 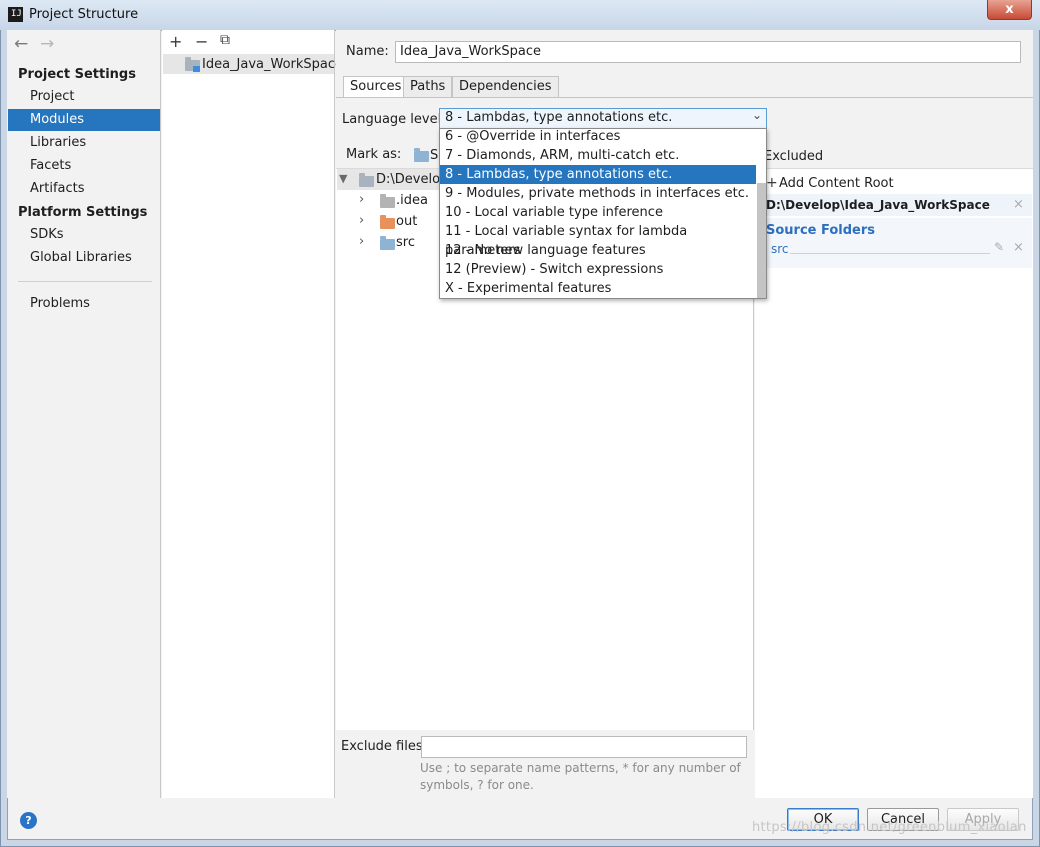 I want to click on option-level-7: 7 - Diamonds, ARM, multi-catch etc., so click(x=598, y=155).